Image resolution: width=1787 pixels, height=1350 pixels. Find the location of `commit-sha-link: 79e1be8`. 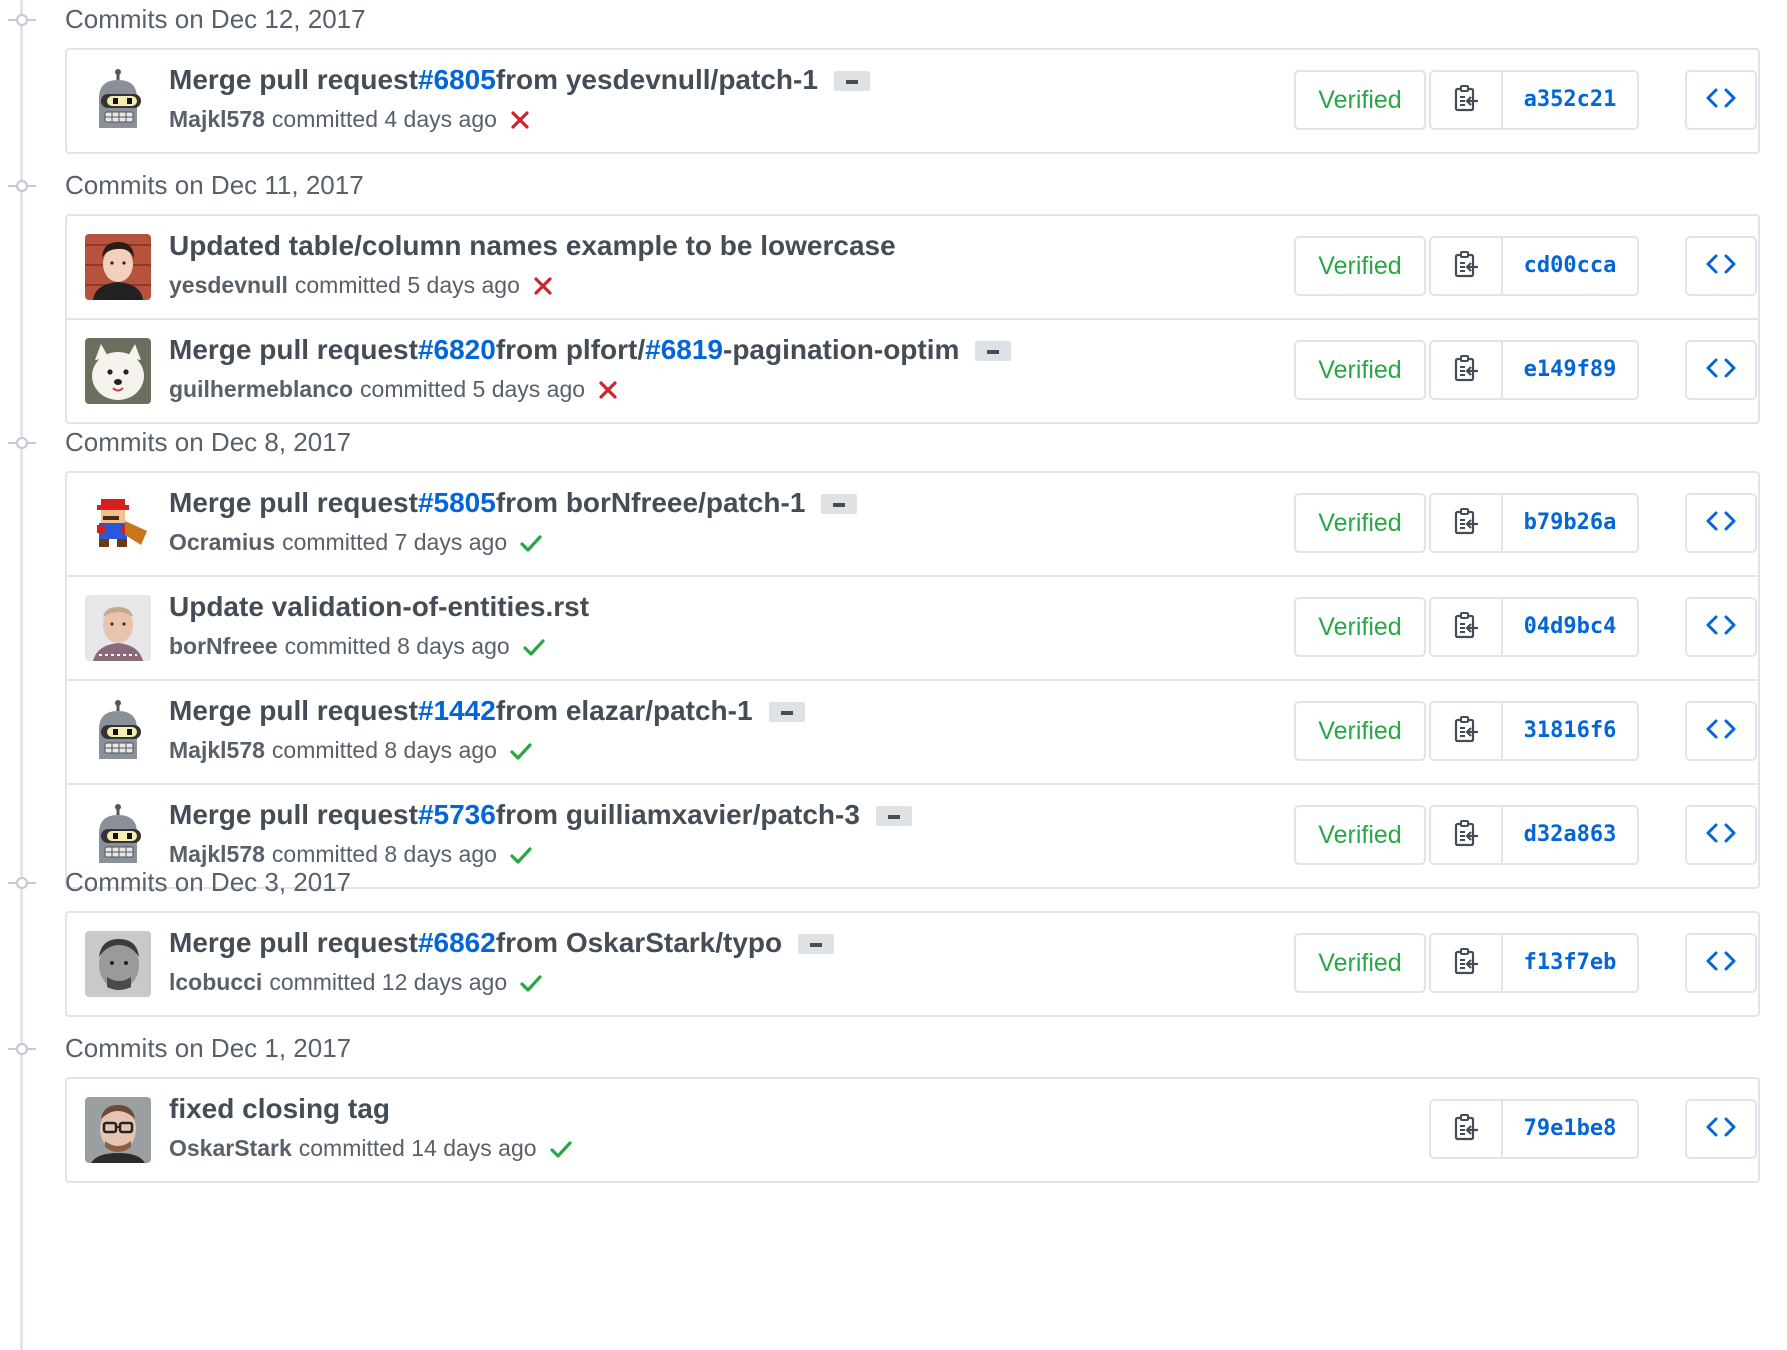

commit-sha-link: 79e1be8 is located at coordinates (1570, 1129).